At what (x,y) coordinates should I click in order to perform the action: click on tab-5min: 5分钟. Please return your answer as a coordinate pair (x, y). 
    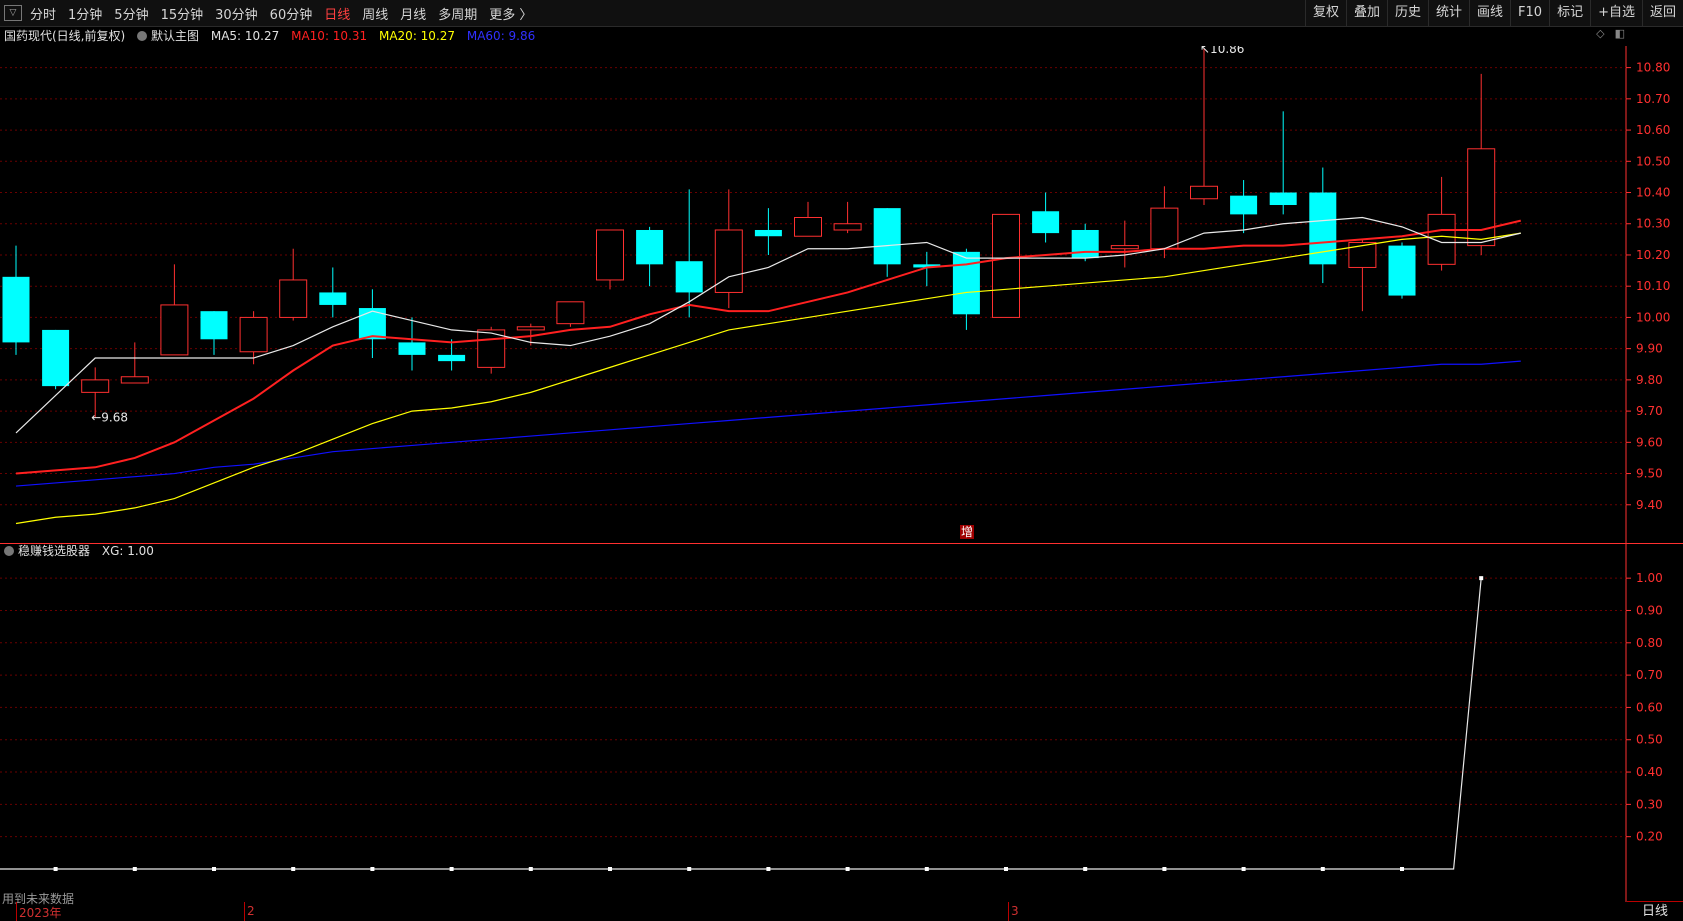
    Looking at the image, I should click on (131, 13).